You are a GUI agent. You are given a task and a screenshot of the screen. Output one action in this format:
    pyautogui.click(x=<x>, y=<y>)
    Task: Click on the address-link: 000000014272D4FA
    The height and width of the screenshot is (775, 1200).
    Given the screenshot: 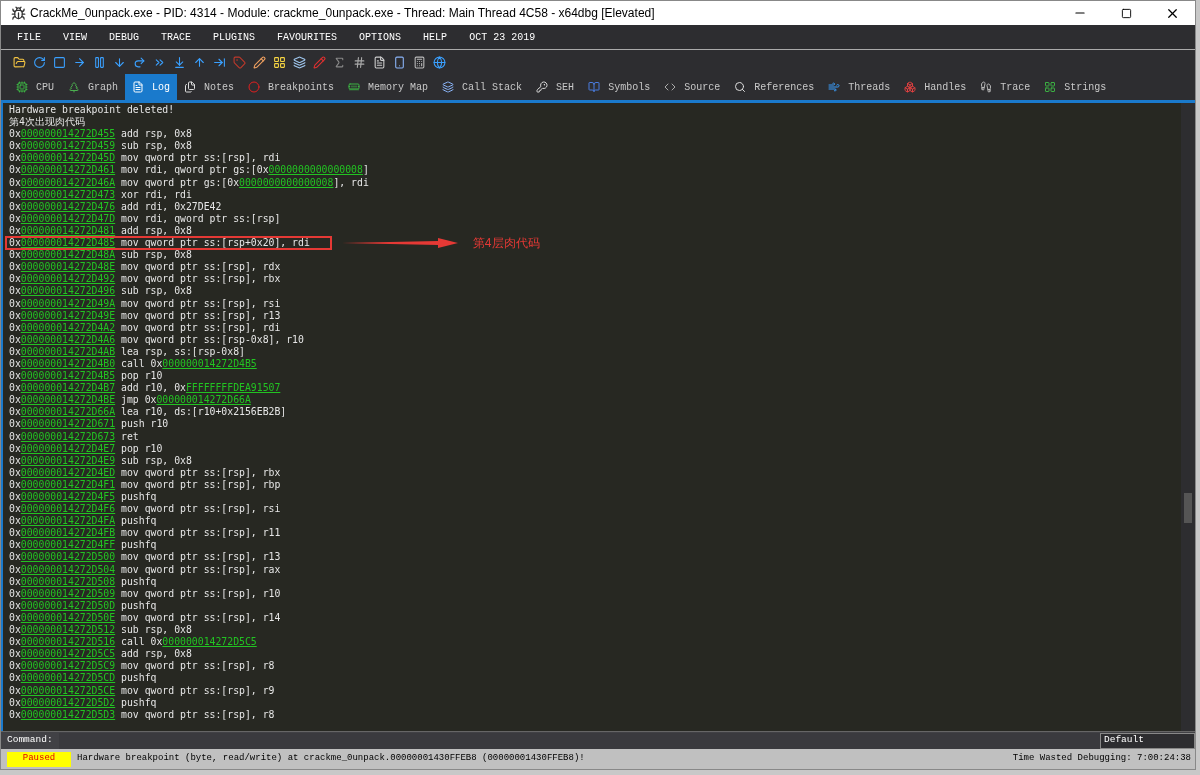 What is the action you would take?
    pyautogui.click(x=68, y=521)
    